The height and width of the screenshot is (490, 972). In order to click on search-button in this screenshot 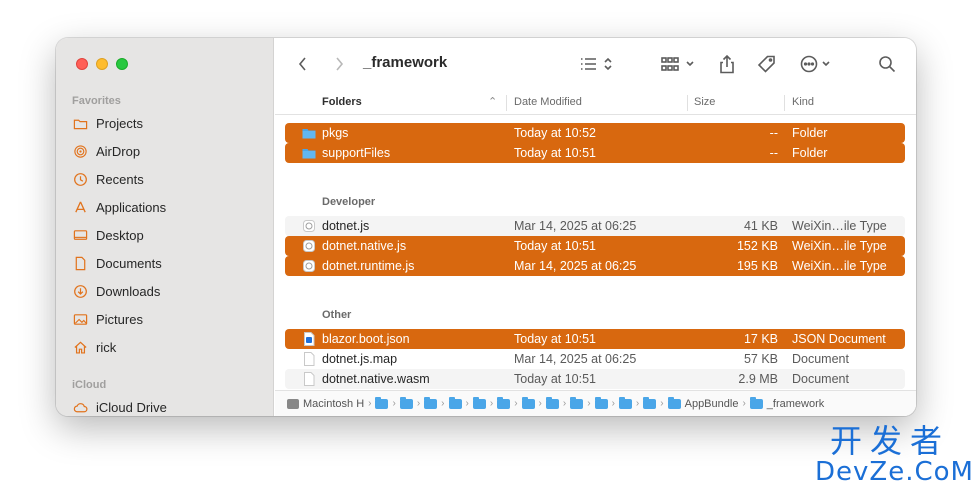, I will do `click(887, 64)`.